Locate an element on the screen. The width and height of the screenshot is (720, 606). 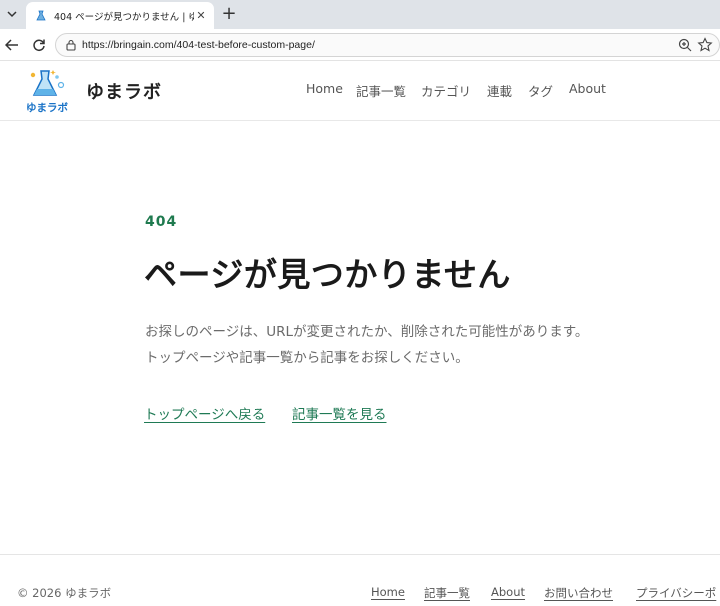
error-code: 404 is located at coordinates (161, 222).